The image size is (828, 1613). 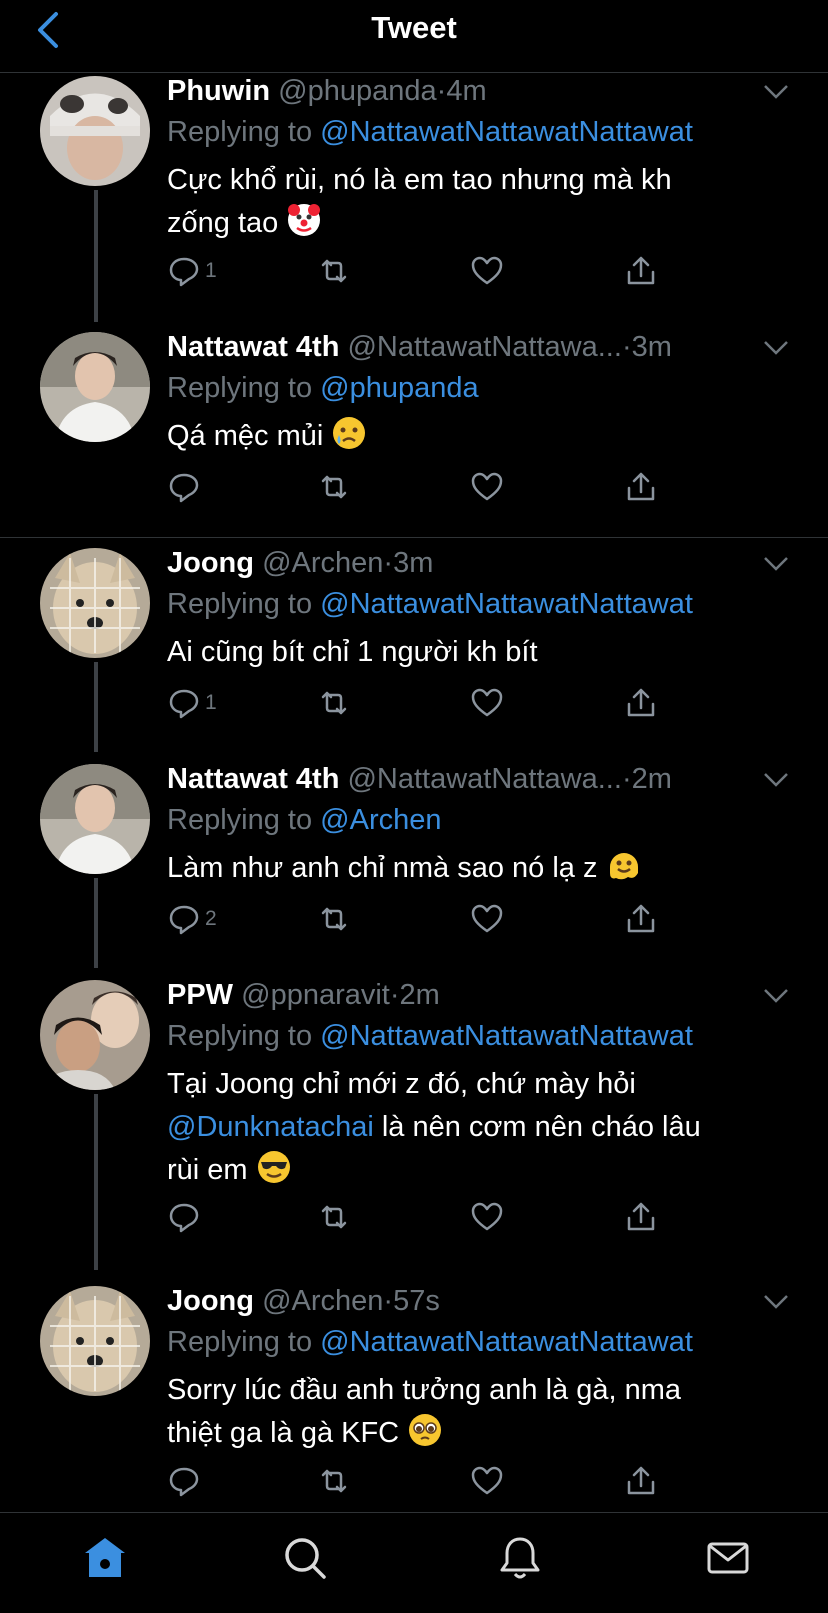 What do you see at coordinates (270, 1127) in the screenshot?
I see `mention-link: @Dunknatachai` at bounding box center [270, 1127].